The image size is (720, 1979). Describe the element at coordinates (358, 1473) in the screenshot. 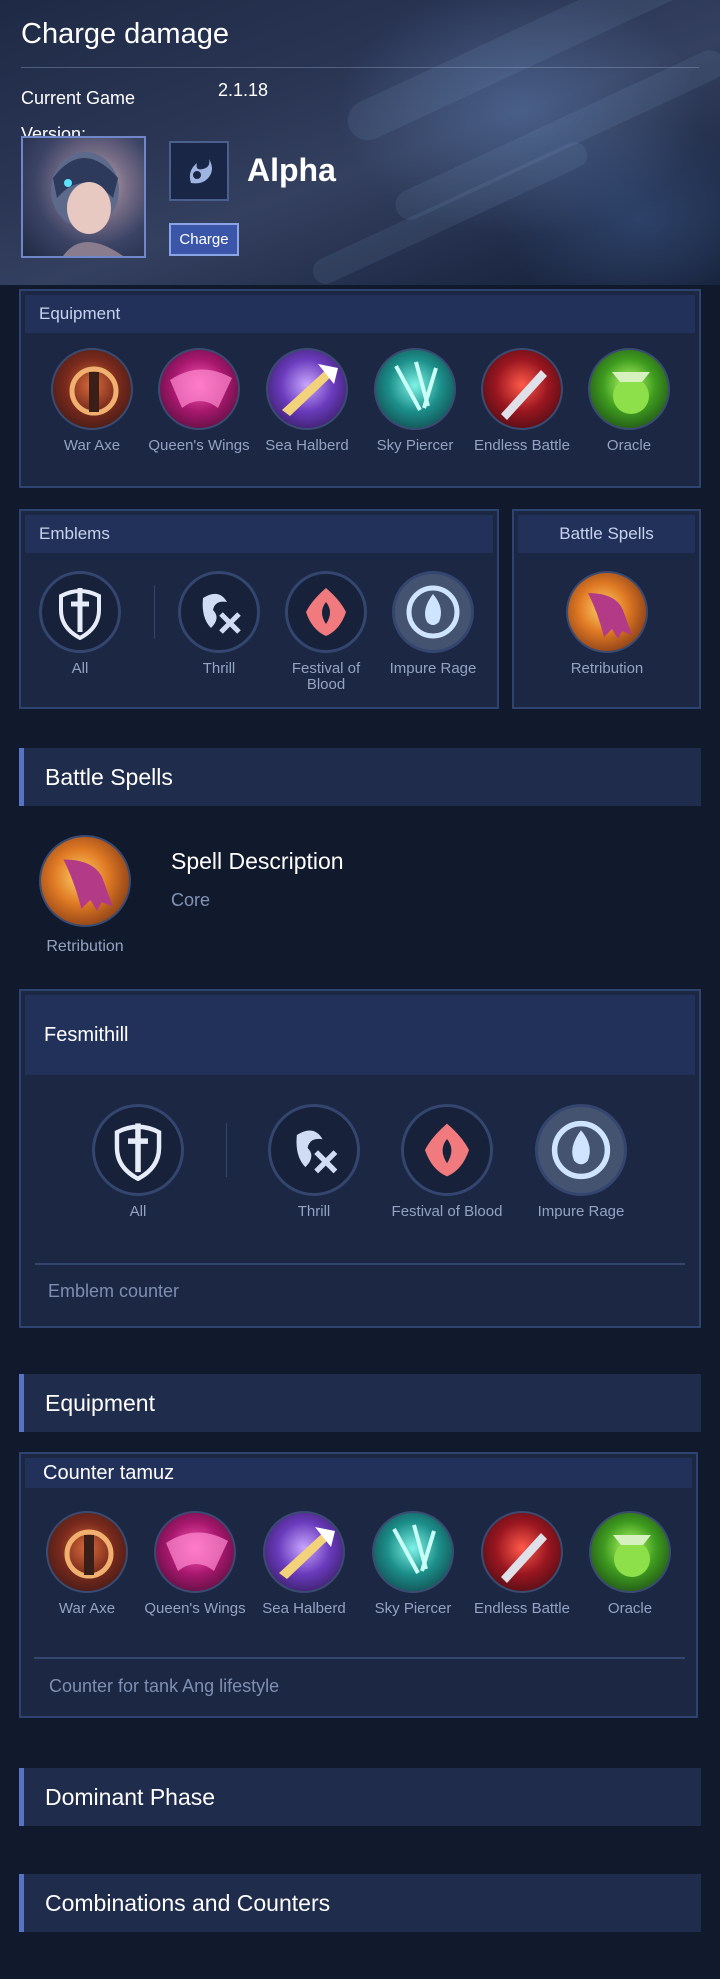

I see `equipment-build-title: Counter tamuz` at that location.